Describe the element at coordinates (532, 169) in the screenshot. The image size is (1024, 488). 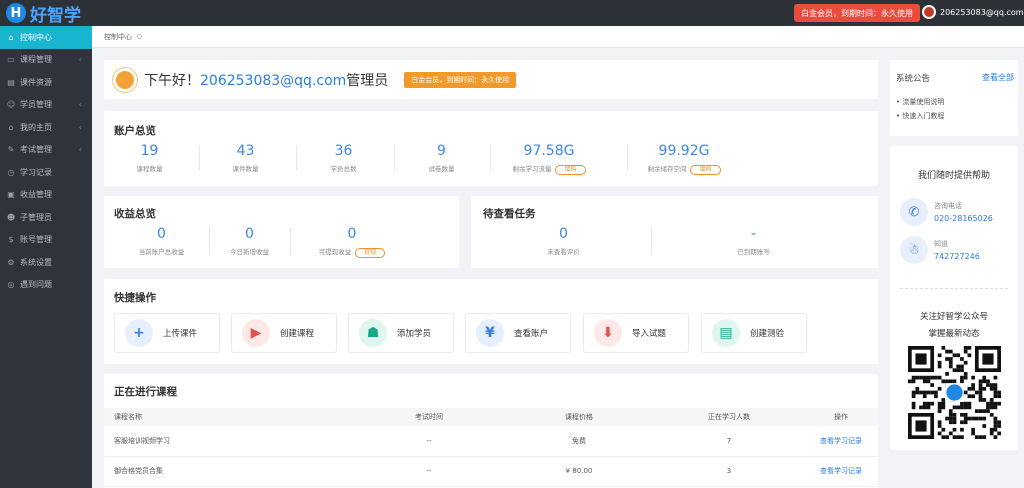
I see `stat-label-text: 剩余学习流量` at that location.